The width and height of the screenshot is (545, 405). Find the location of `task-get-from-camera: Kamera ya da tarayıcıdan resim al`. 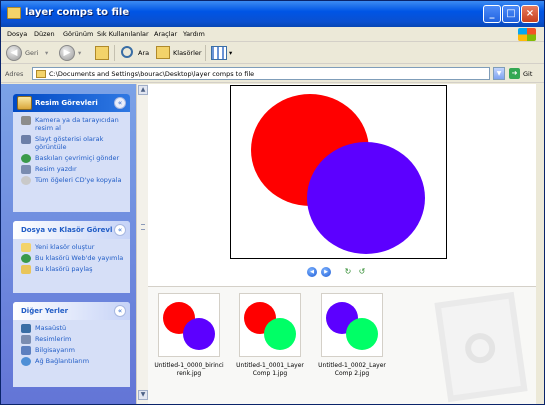

task-get-from-camera: Kamera ya da tarayıcıdan resim al is located at coordinates (73, 124).